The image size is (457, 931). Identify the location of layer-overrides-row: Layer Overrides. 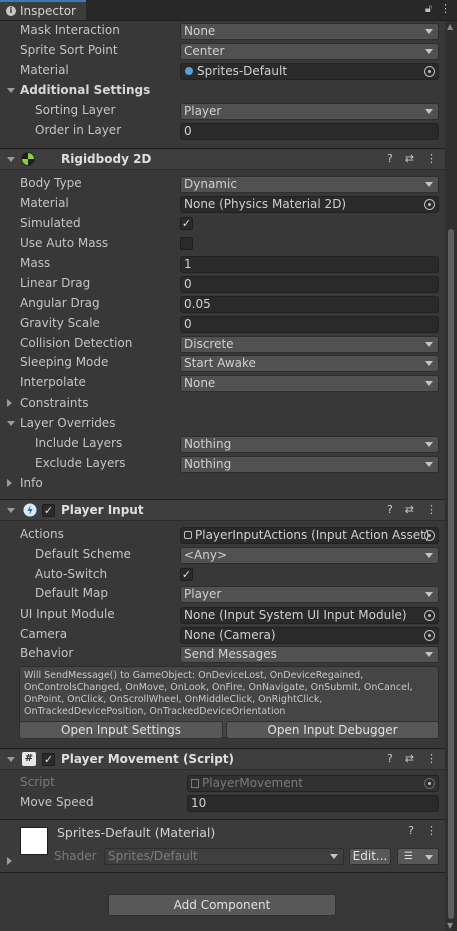
(222, 424).